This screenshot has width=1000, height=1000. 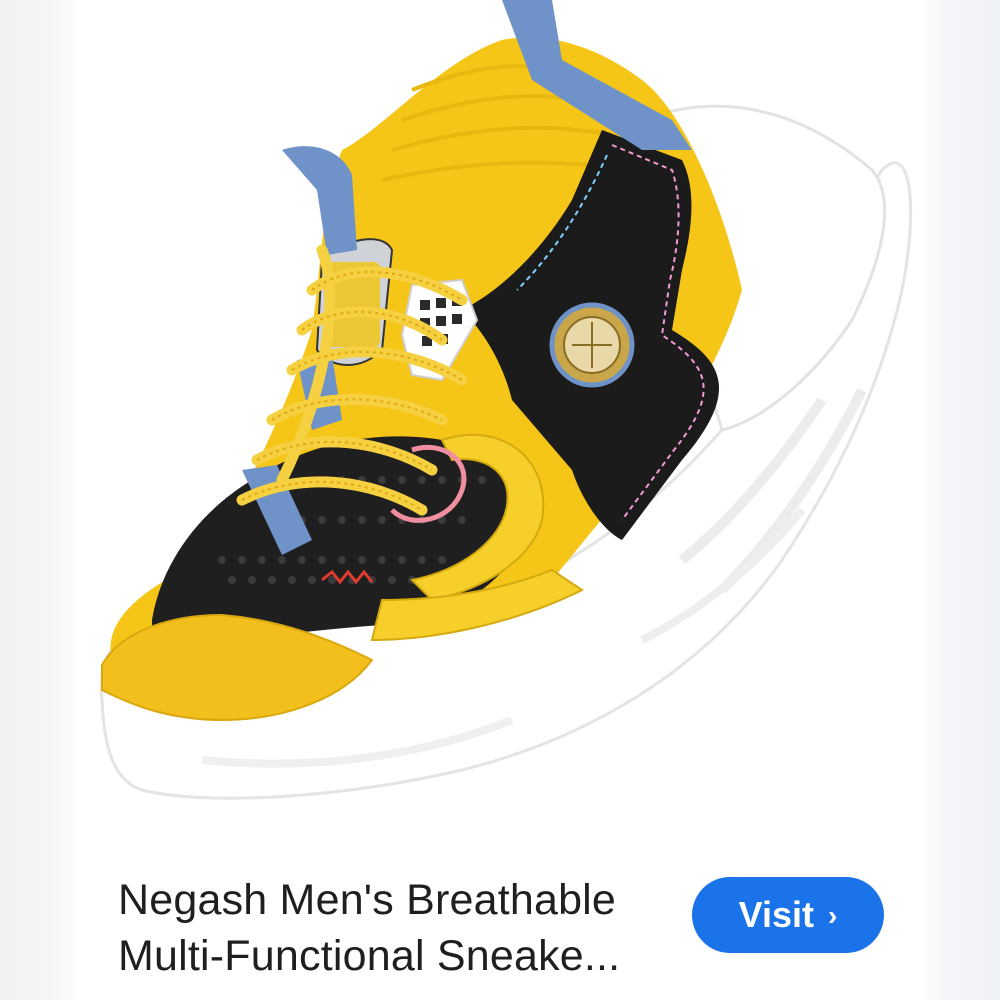 I want to click on right-background-strip, so click(x=959, y=500).